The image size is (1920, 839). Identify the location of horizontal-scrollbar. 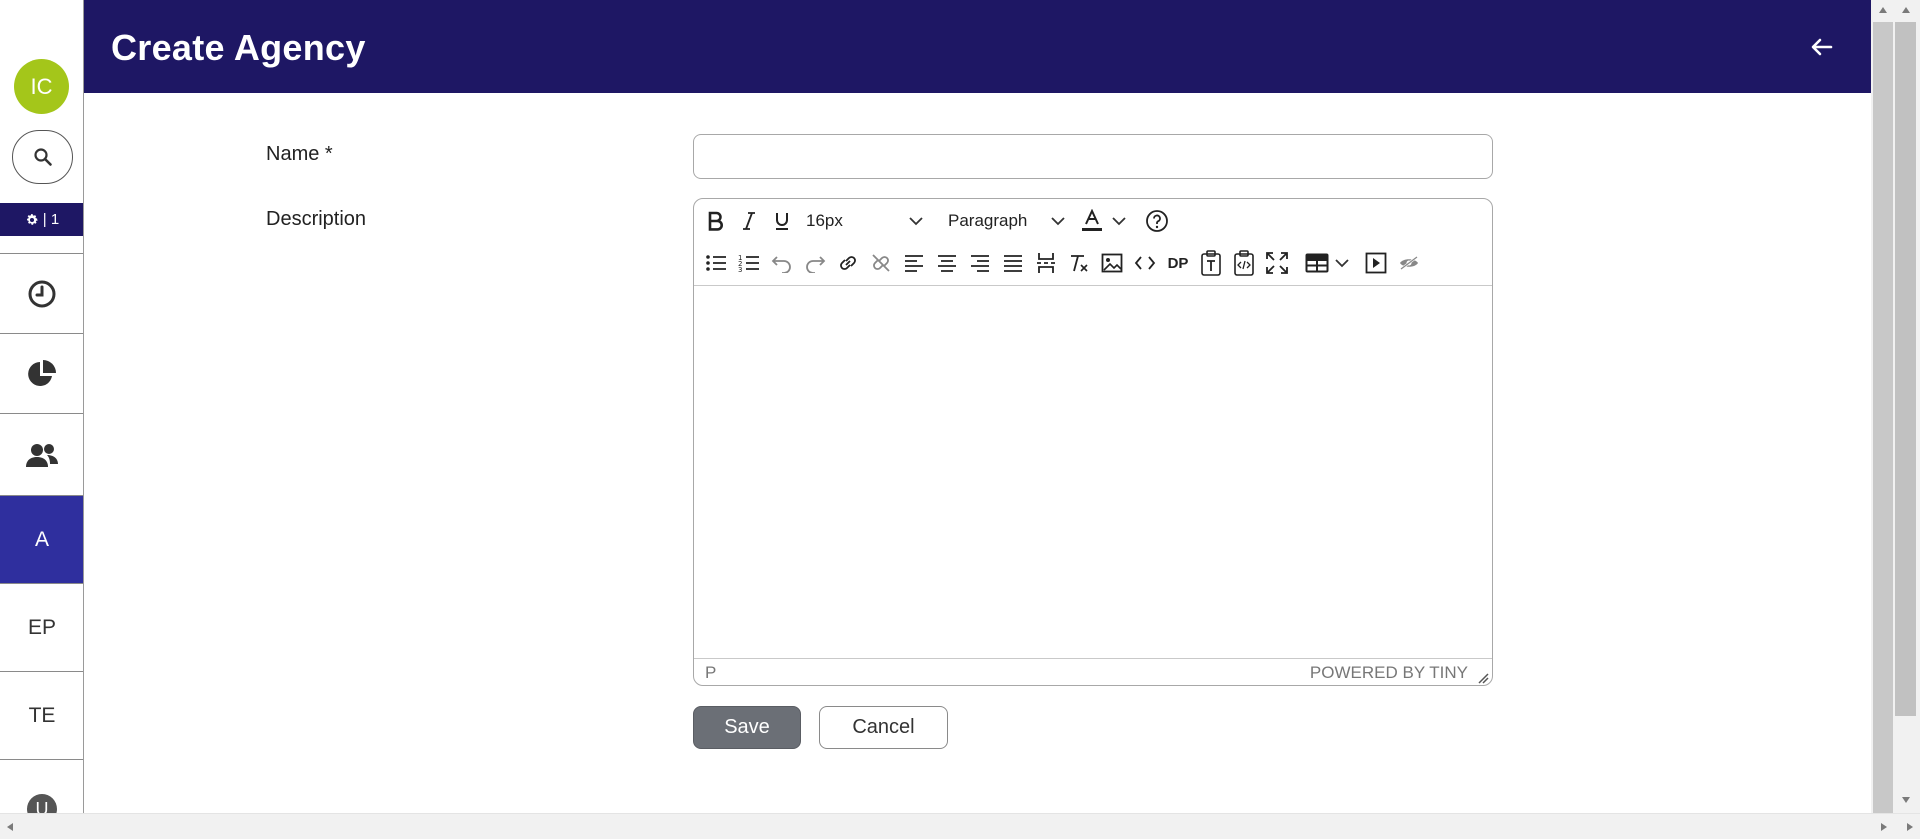
(960, 826).